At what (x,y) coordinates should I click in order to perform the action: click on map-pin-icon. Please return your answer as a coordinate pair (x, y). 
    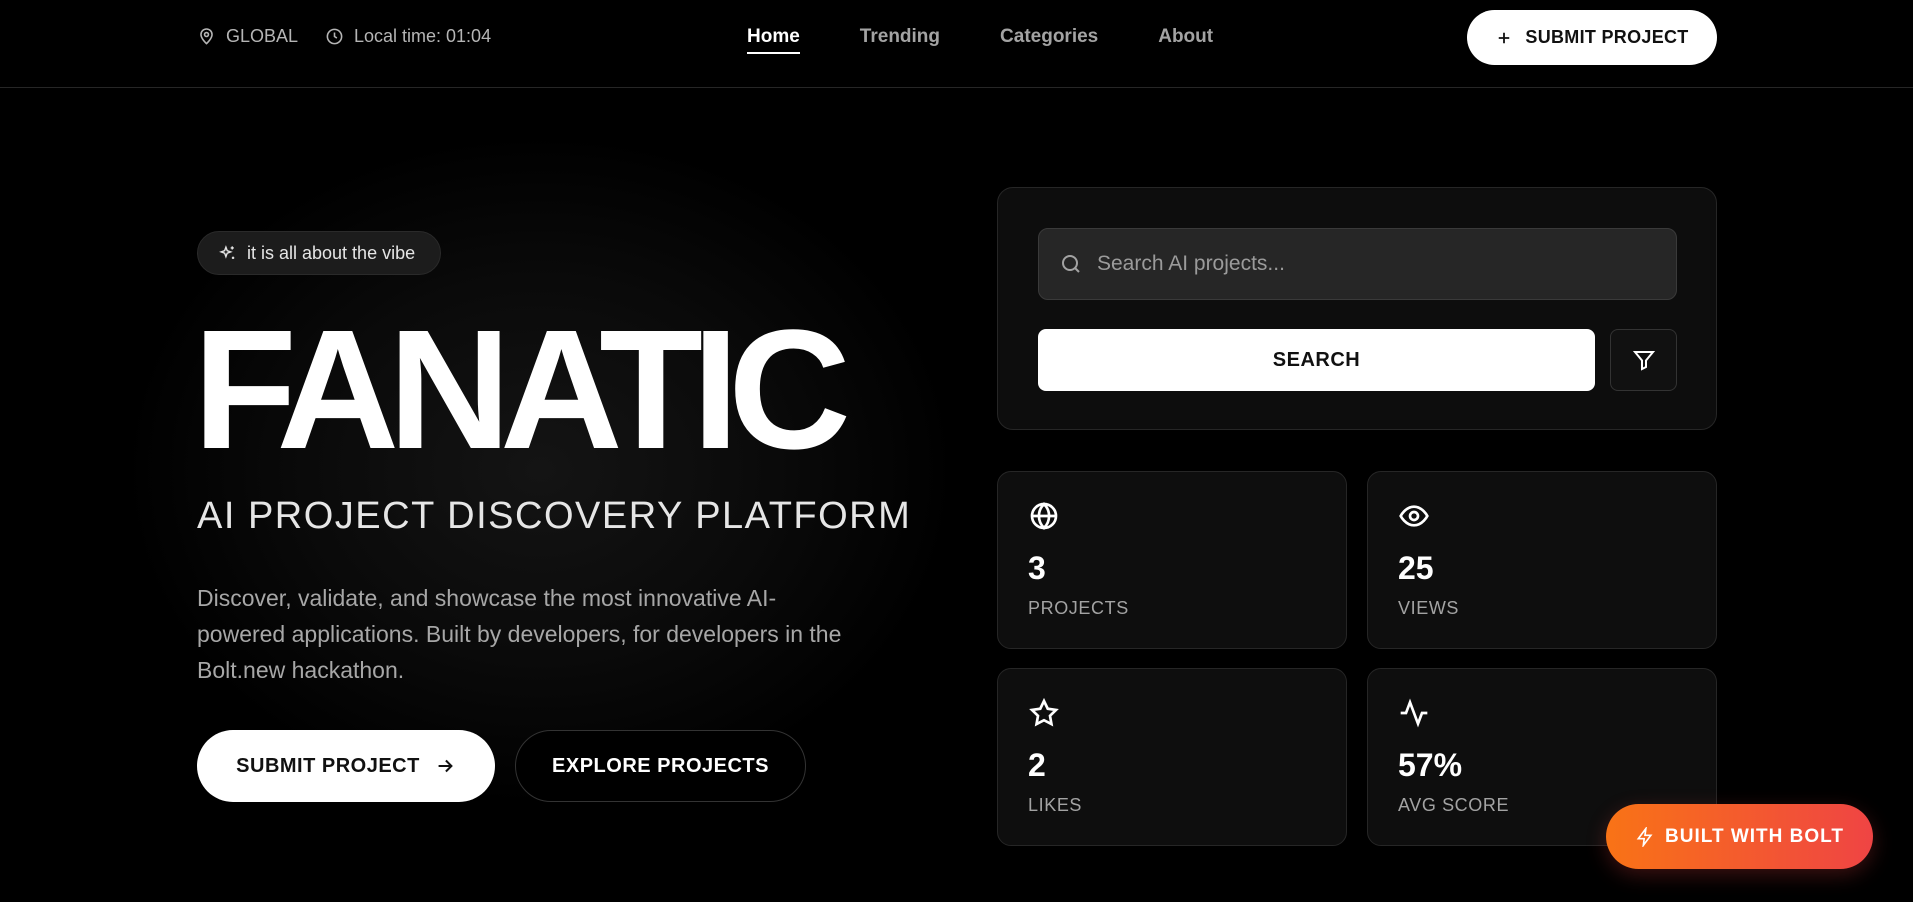
    Looking at the image, I should click on (206, 36).